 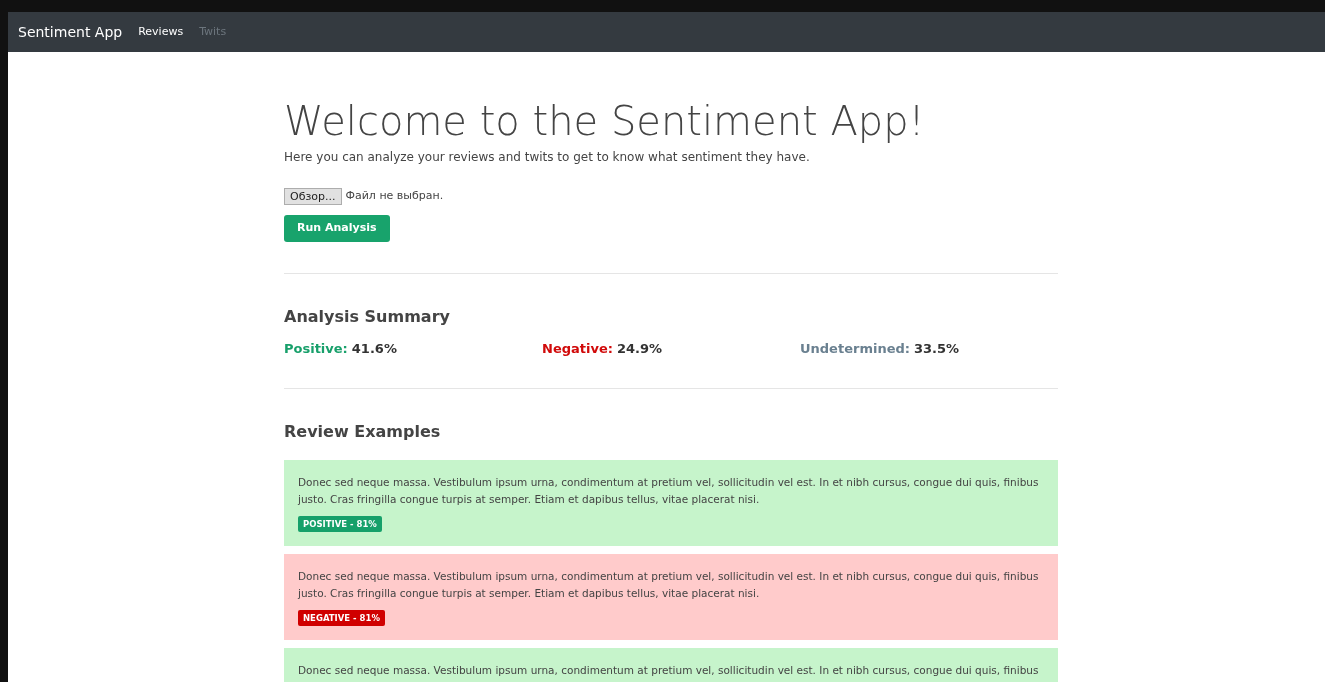 I want to click on sentiment-badge: NEGATIVE - 81%, so click(x=341, y=618).